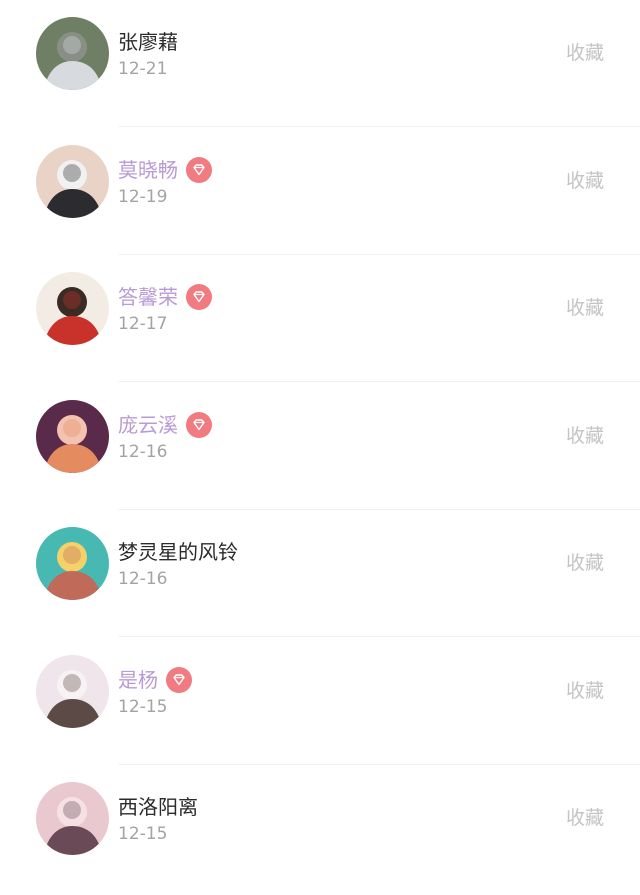  I want to click on list-item: 庞云溪 12-16 收藏, so click(320, 446).